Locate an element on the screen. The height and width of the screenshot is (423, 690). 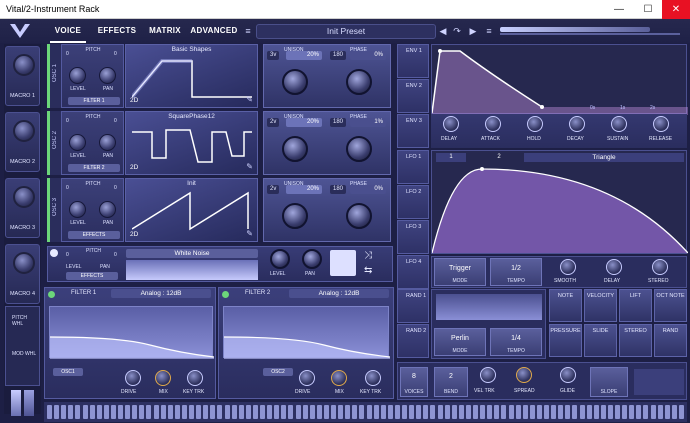
osc-1-dimension: 2D is located at coordinates (134, 100).